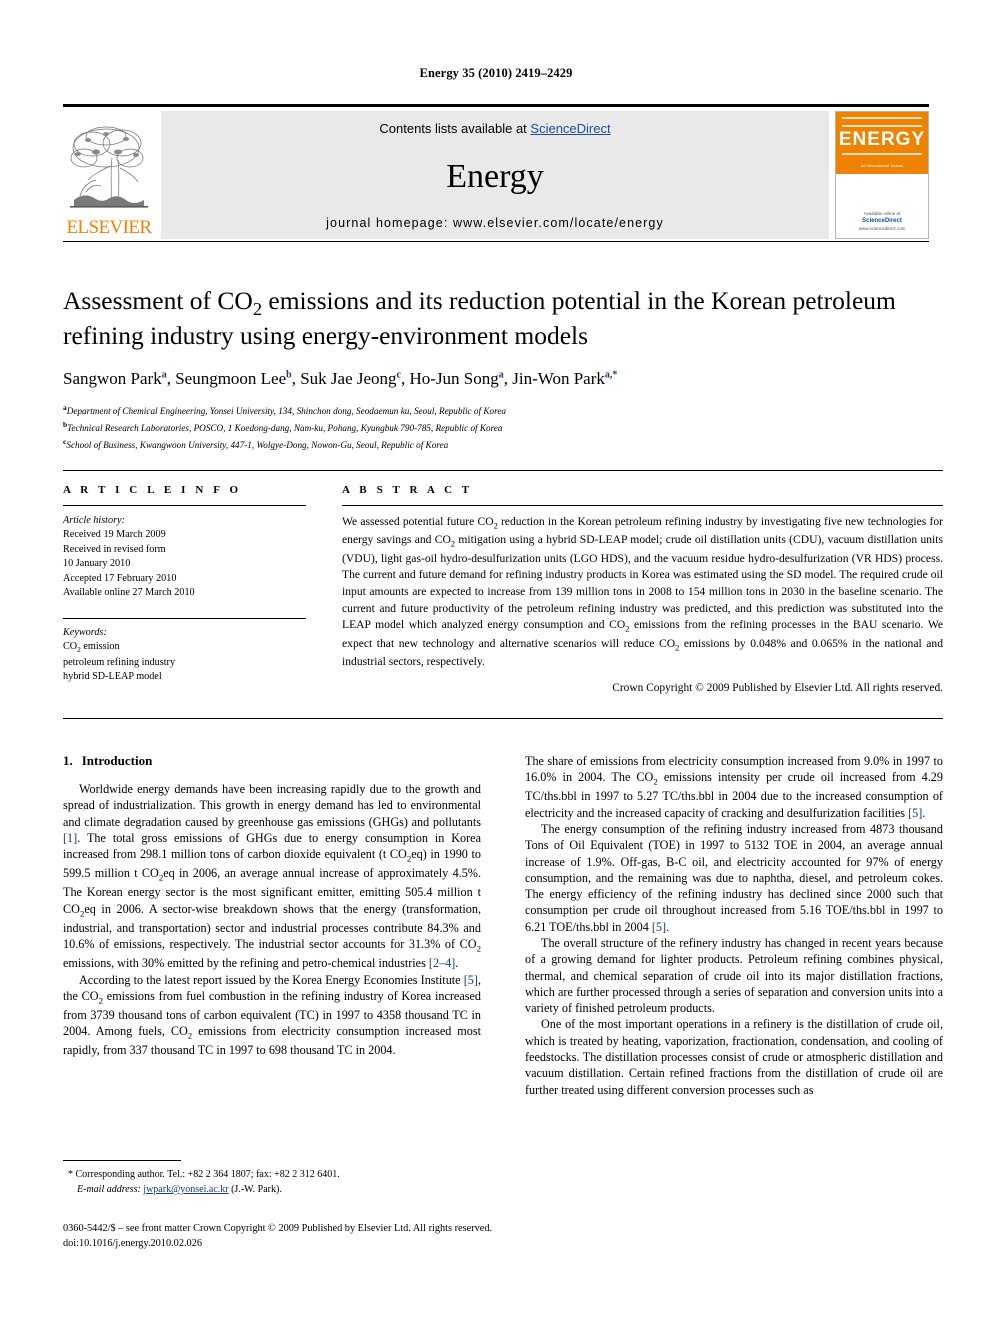 The image size is (992, 1323). I want to click on journal-title: Energy, so click(495, 176).